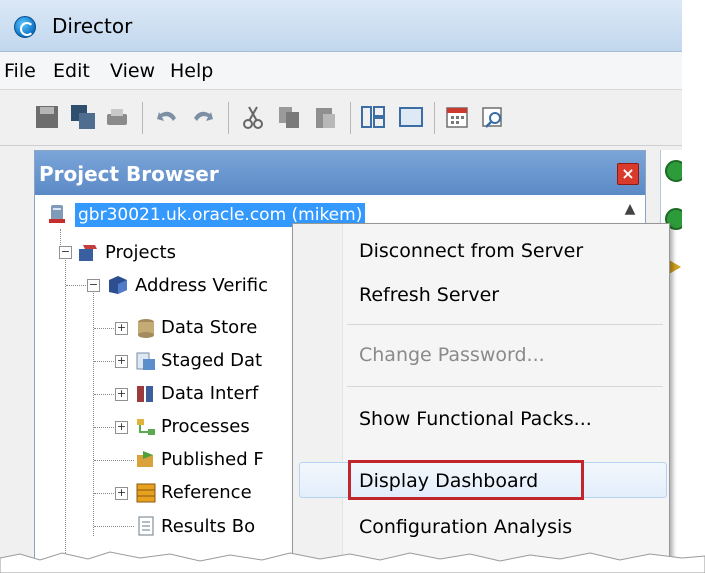 The height and width of the screenshot is (573, 705). What do you see at coordinates (71, 71) in the screenshot?
I see `menu-edit: Edit` at bounding box center [71, 71].